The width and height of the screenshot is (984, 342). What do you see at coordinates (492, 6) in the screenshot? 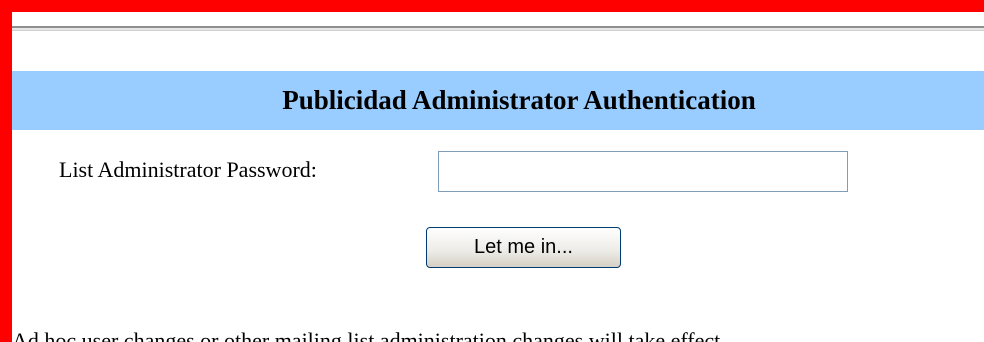
I see `frame-border-top` at bounding box center [492, 6].